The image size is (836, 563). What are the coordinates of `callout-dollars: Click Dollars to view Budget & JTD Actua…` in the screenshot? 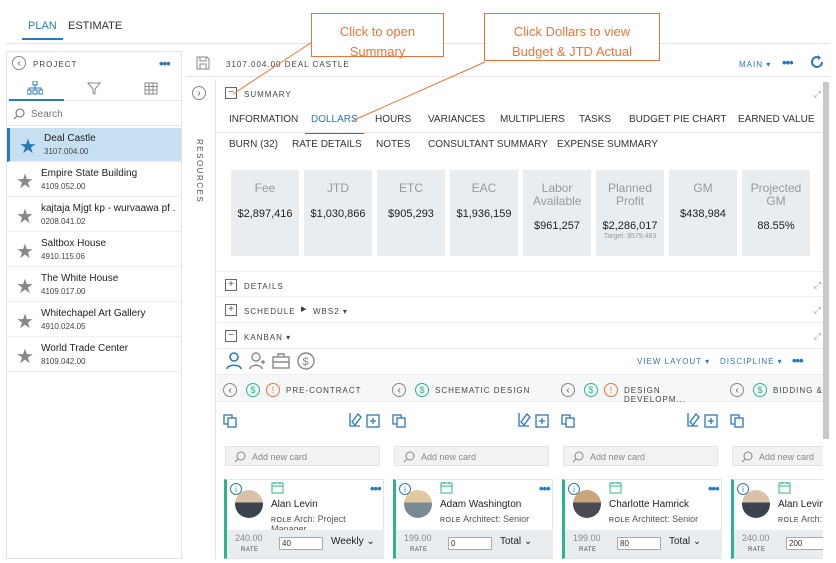 It's located at (572, 37).